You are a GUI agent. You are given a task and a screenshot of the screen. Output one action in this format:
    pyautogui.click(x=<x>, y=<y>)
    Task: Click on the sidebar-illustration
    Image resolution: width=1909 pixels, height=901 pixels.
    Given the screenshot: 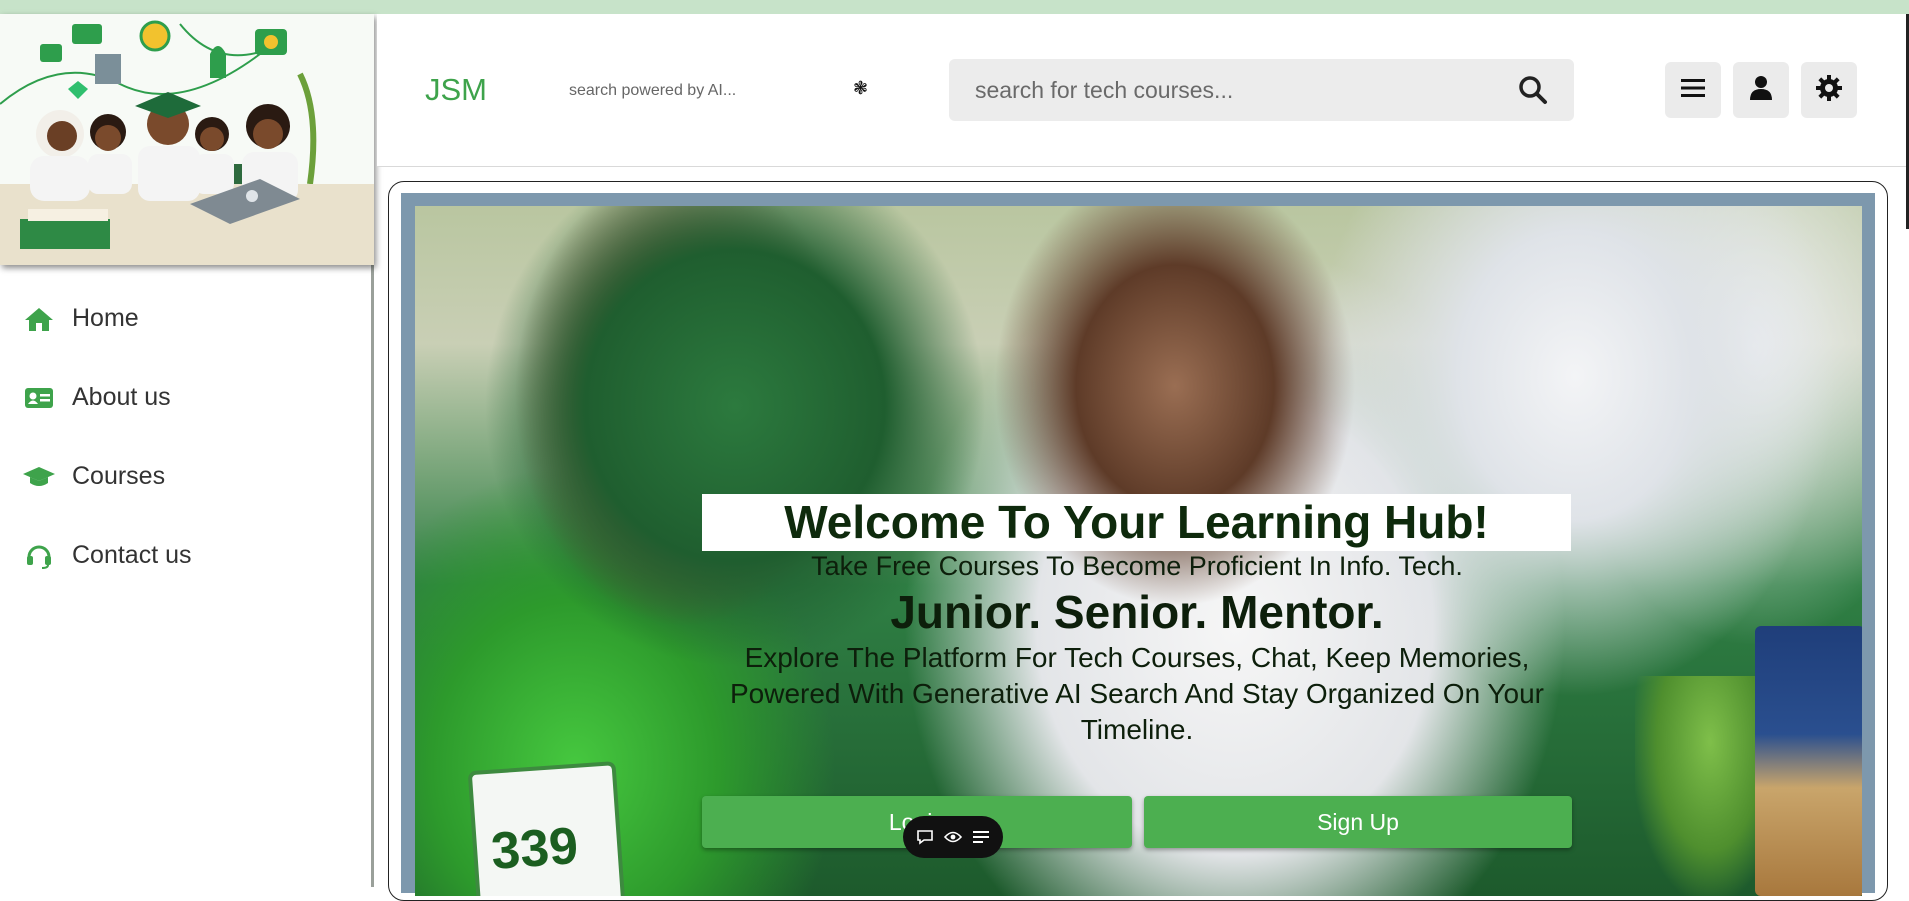 What is the action you would take?
    pyautogui.click(x=187, y=139)
    